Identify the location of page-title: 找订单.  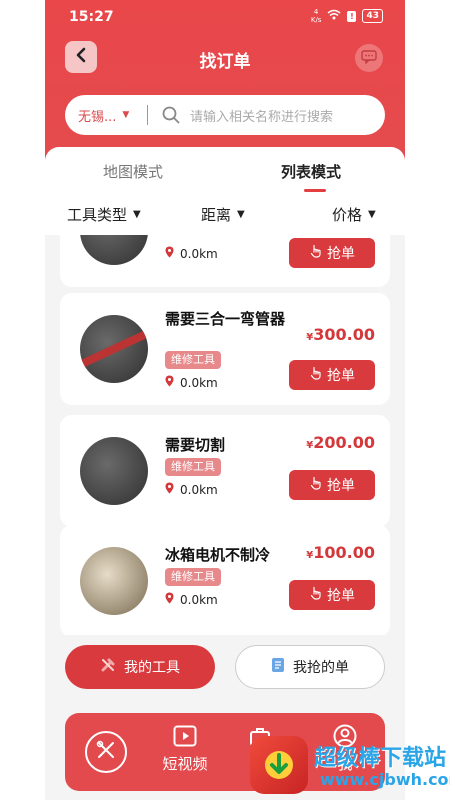
(225, 62).